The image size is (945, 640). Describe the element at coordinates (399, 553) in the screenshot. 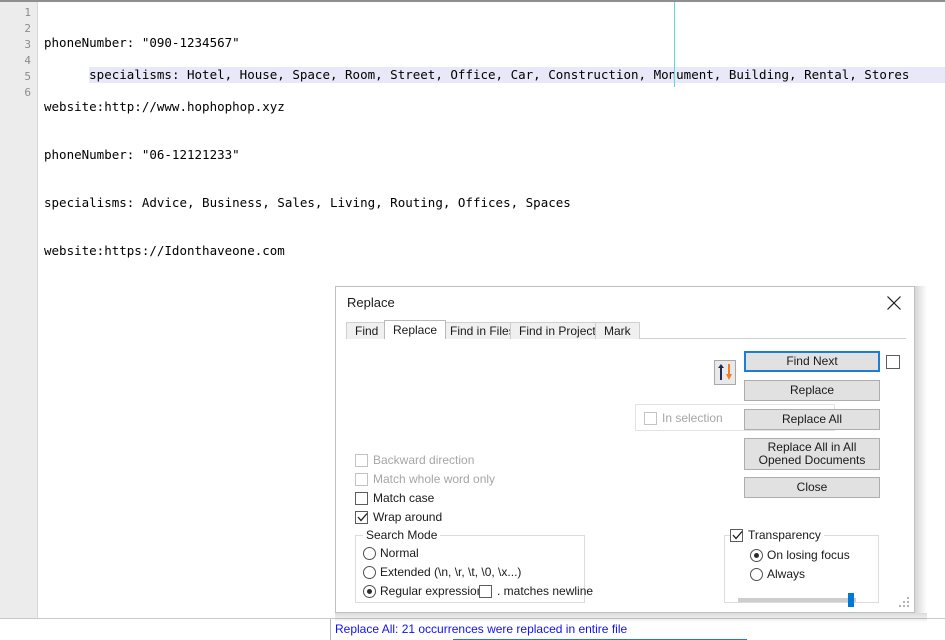

I see `search-mode-normal-label: Normal` at that location.